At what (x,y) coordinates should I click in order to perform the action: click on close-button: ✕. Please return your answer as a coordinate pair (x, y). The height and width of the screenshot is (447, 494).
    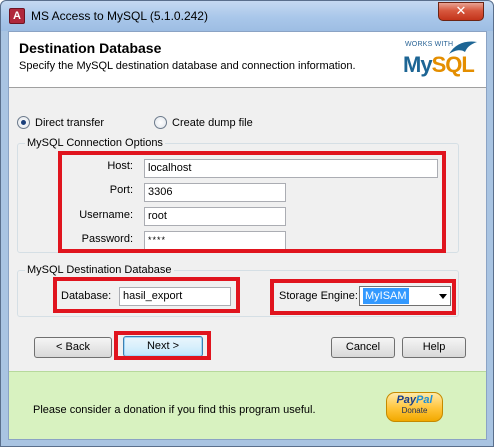
    Looking at the image, I should click on (461, 11).